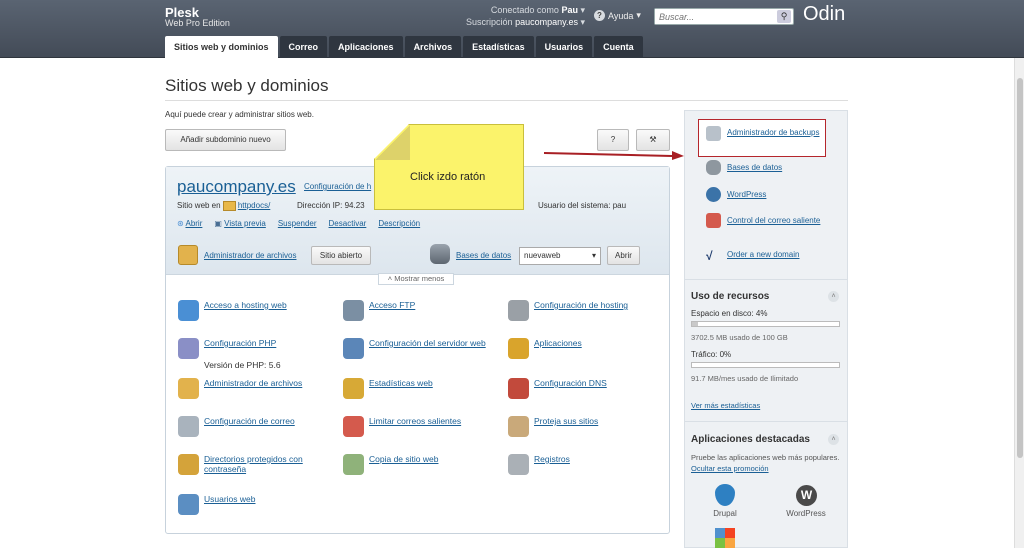 The width and height of the screenshot is (1024, 548). What do you see at coordinates (242, 365) in the screenshot?
I see `tool-subtext: Versión de PHP: 5.6` at bounding box center [242, 365].